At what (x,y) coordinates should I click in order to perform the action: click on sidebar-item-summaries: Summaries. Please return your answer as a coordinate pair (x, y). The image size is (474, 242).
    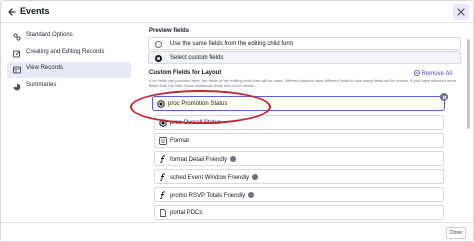
    Looking at the image, I should click on (69, 87).